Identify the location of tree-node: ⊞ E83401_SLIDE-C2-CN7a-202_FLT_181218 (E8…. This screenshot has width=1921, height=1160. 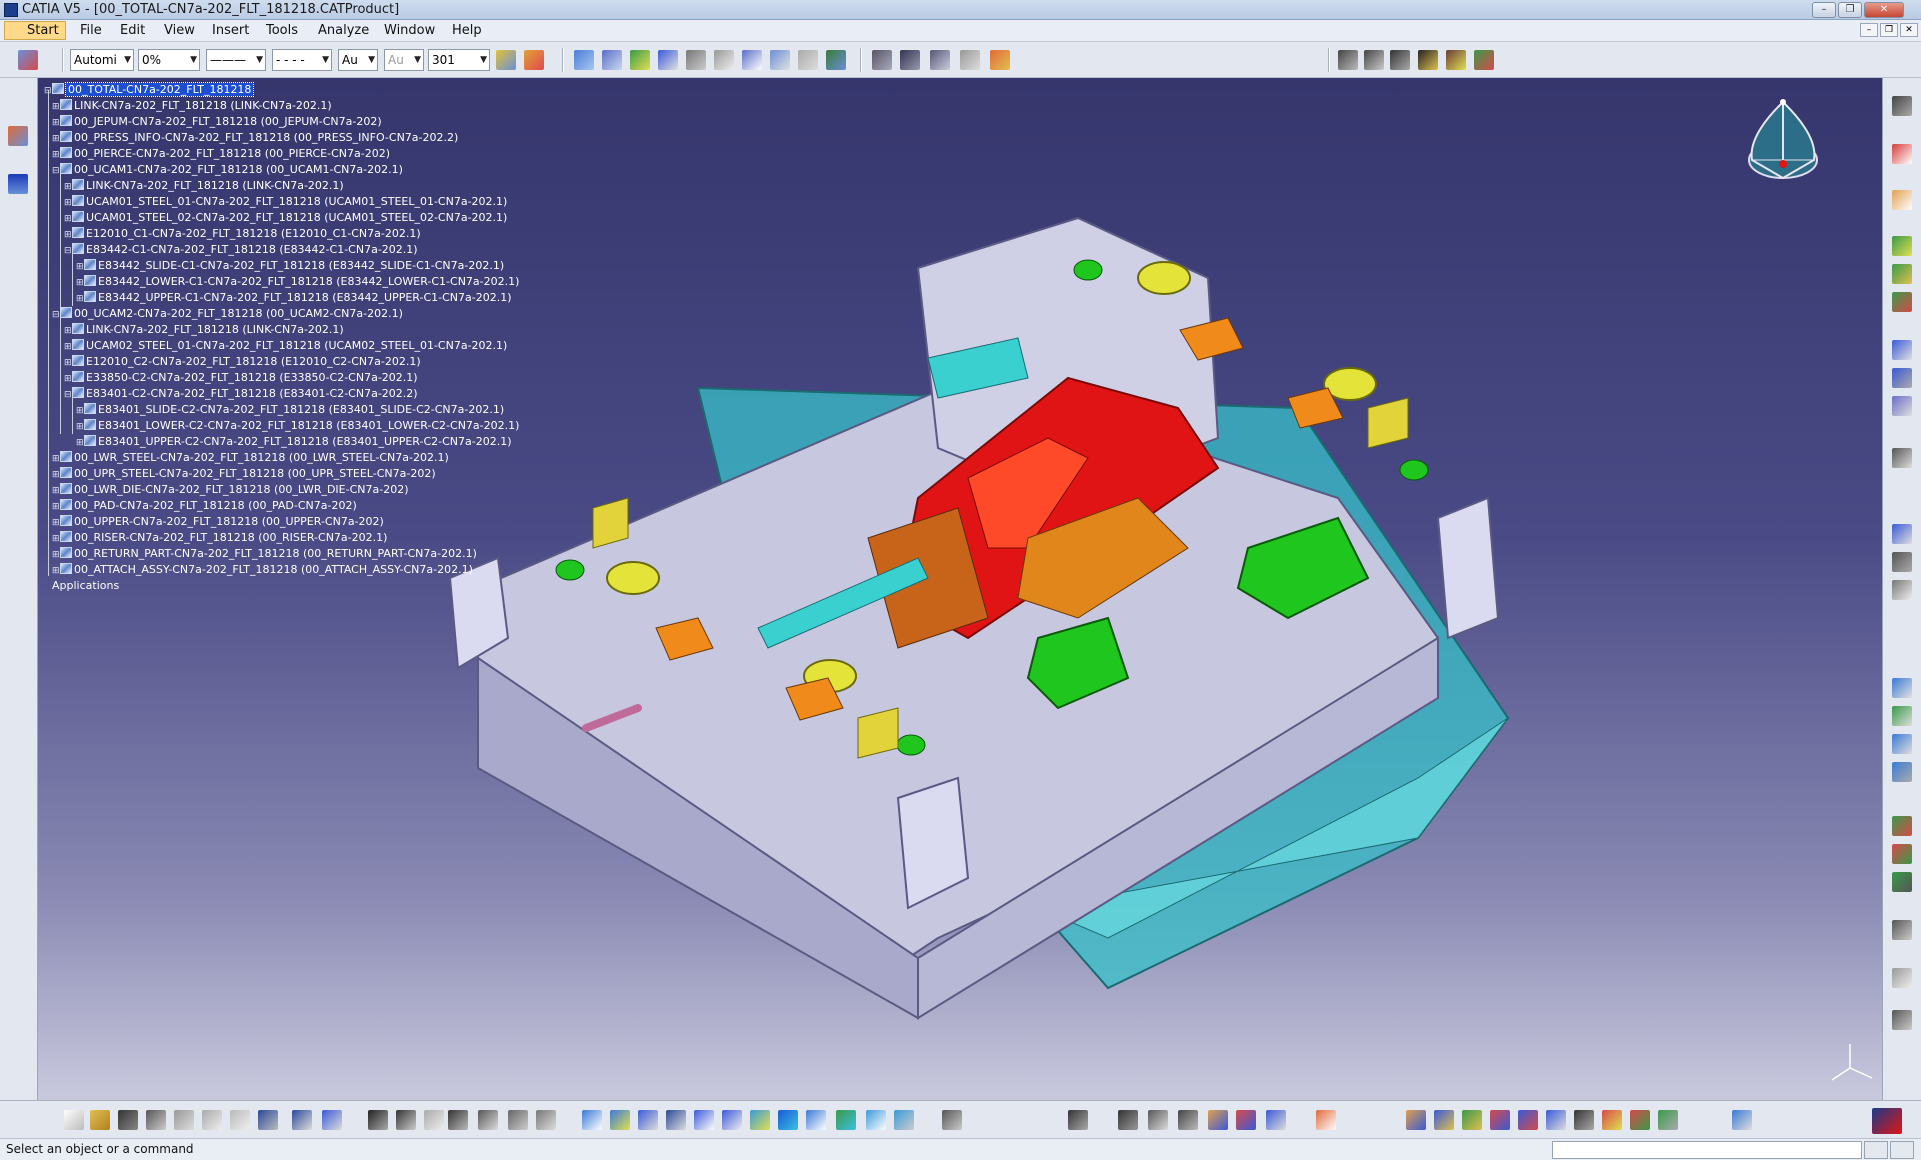
(290, 410).